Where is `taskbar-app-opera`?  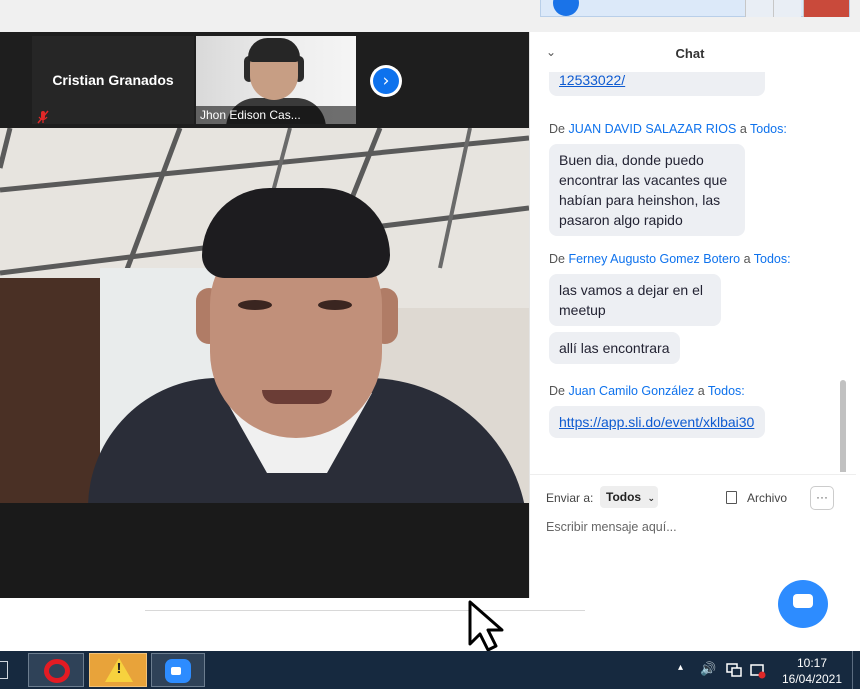
taskbar-app-opera is located at coordinates (56, 670).